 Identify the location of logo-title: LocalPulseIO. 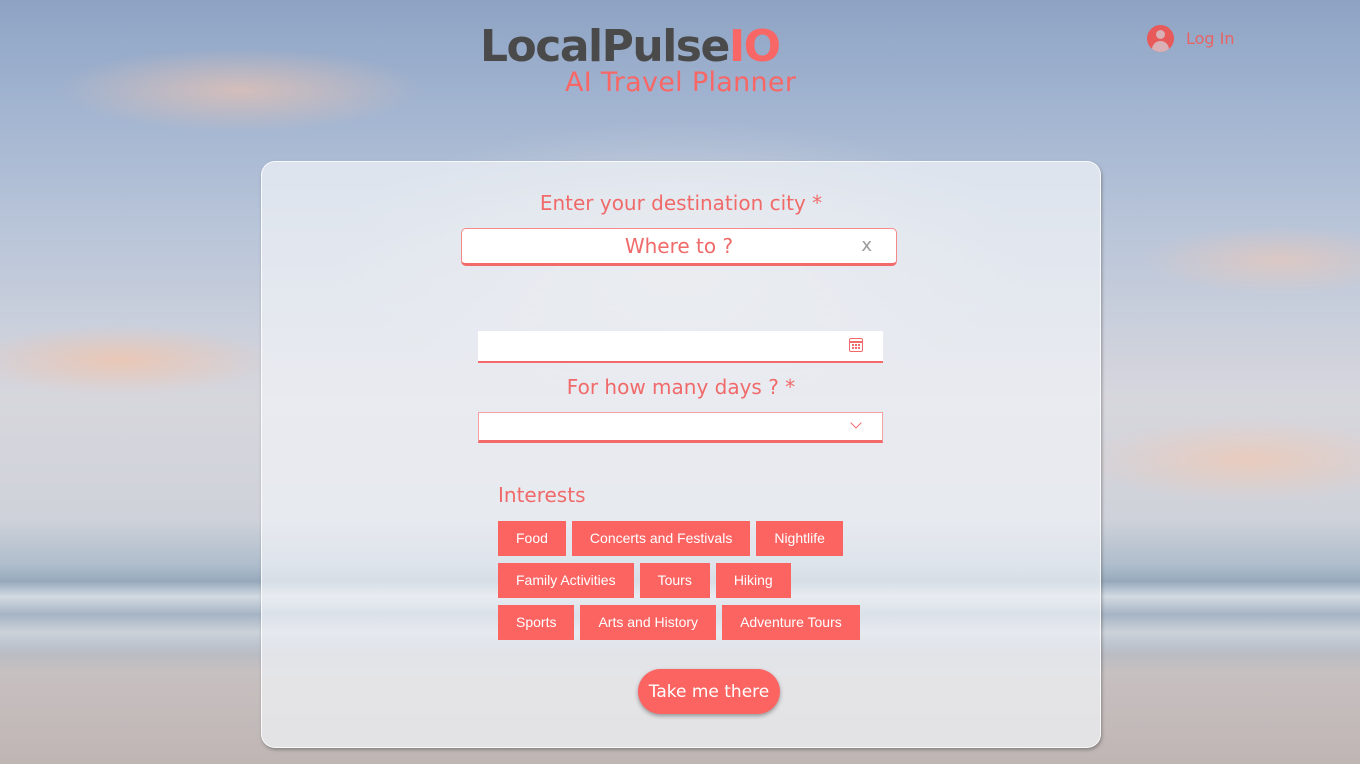
(680, 47).